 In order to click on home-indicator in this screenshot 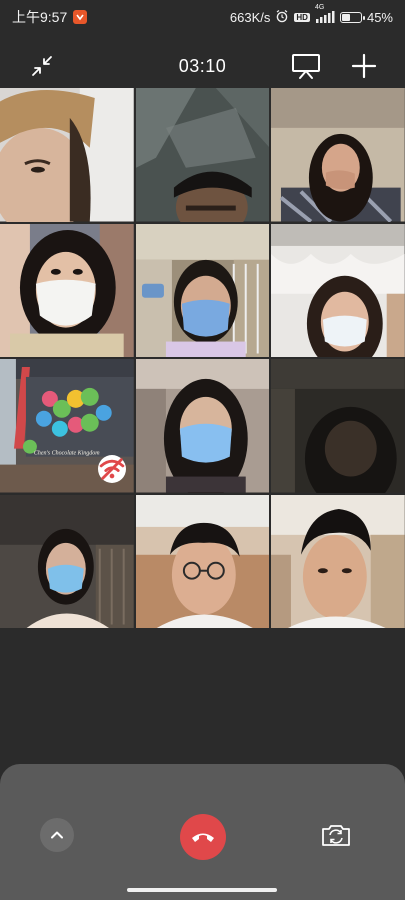, I will do `click(202, 890)`.